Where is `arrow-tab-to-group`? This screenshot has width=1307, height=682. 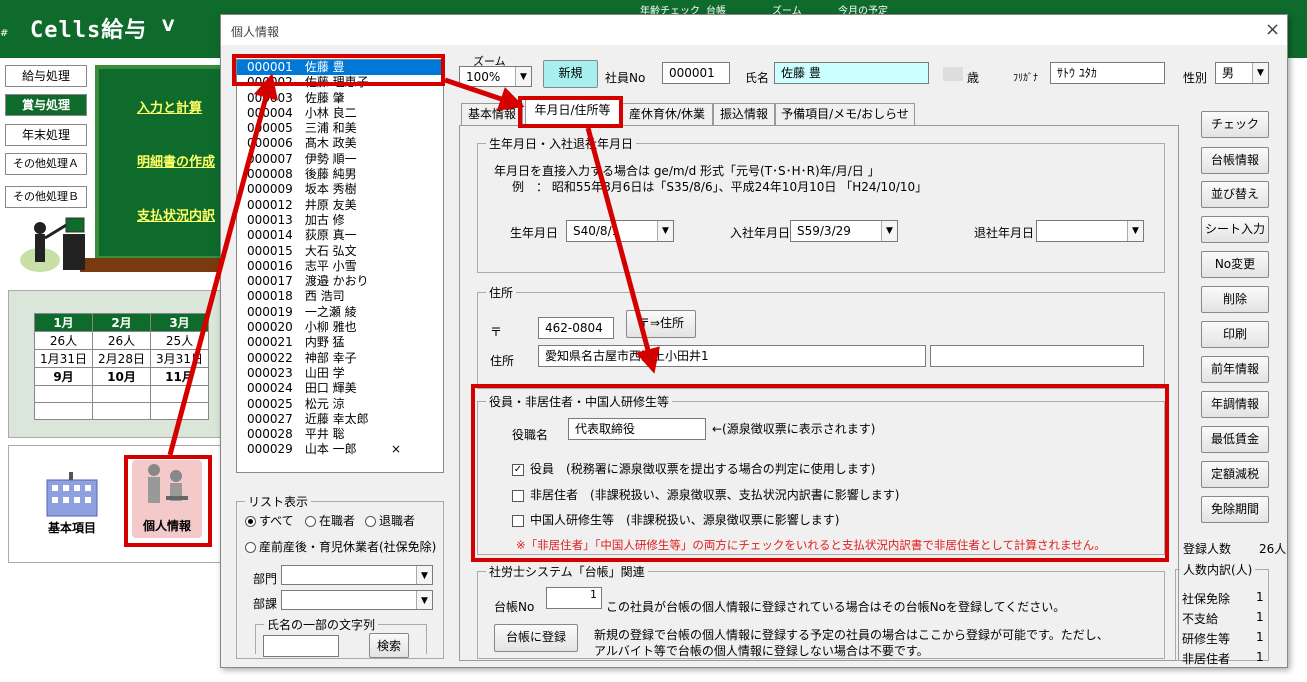
arrow-tab-to-group is located at coordinates (622, 250).